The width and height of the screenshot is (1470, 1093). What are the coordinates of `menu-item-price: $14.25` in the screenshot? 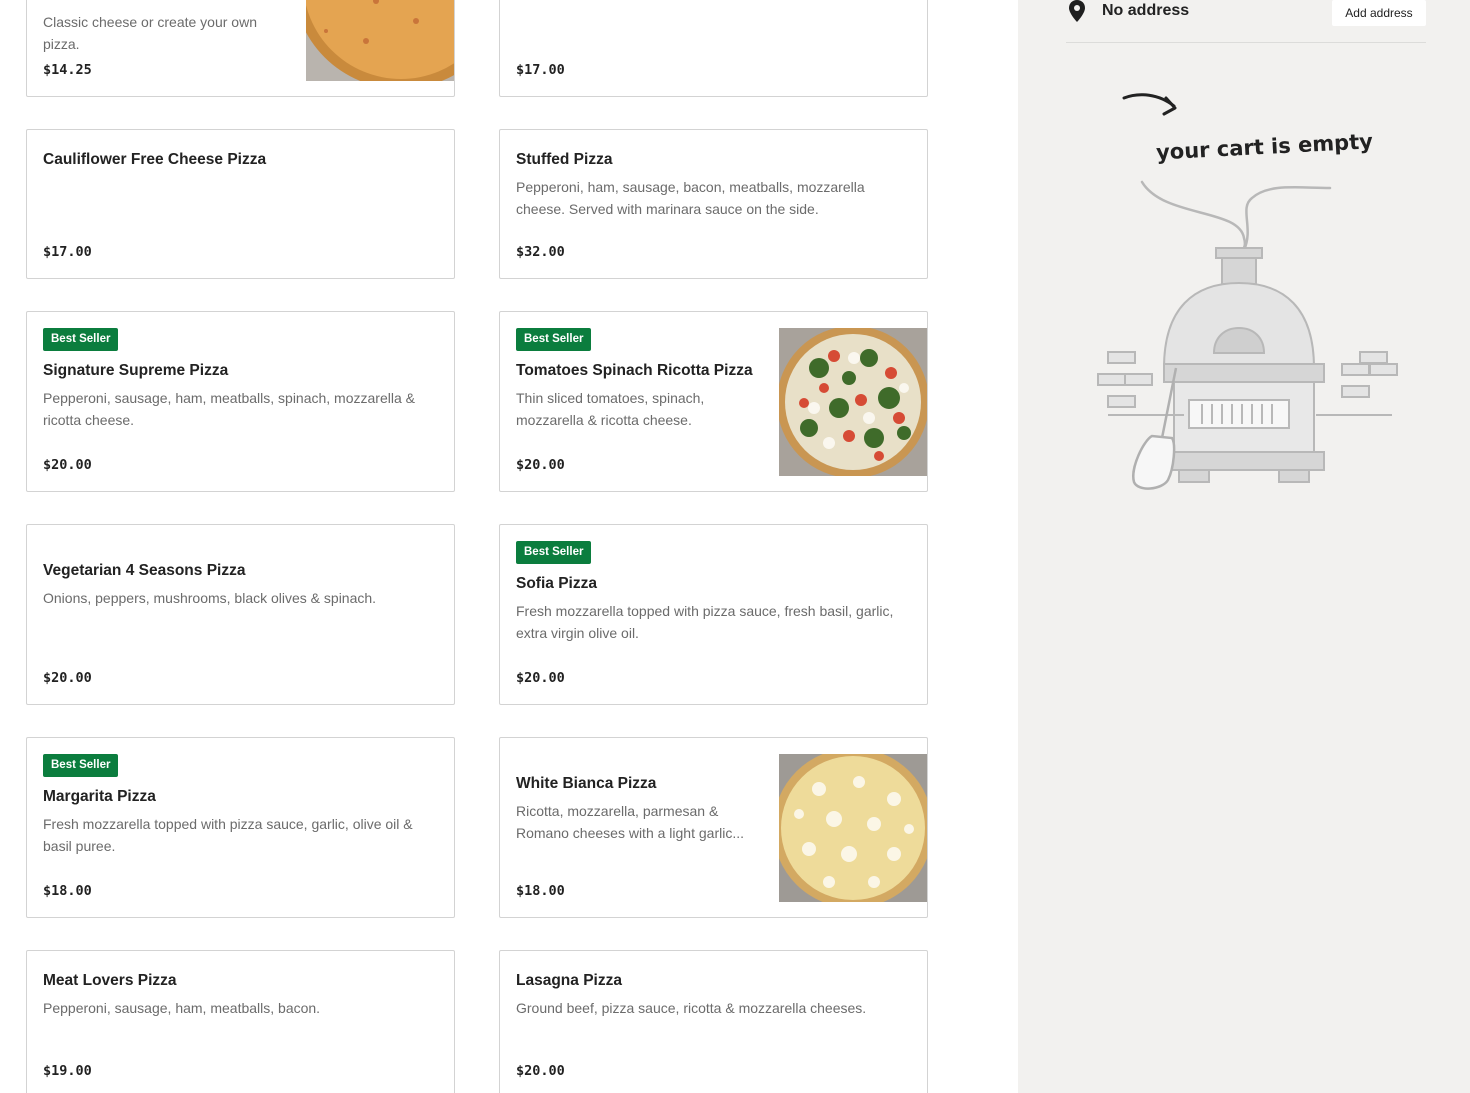 It's located at (67, 70).